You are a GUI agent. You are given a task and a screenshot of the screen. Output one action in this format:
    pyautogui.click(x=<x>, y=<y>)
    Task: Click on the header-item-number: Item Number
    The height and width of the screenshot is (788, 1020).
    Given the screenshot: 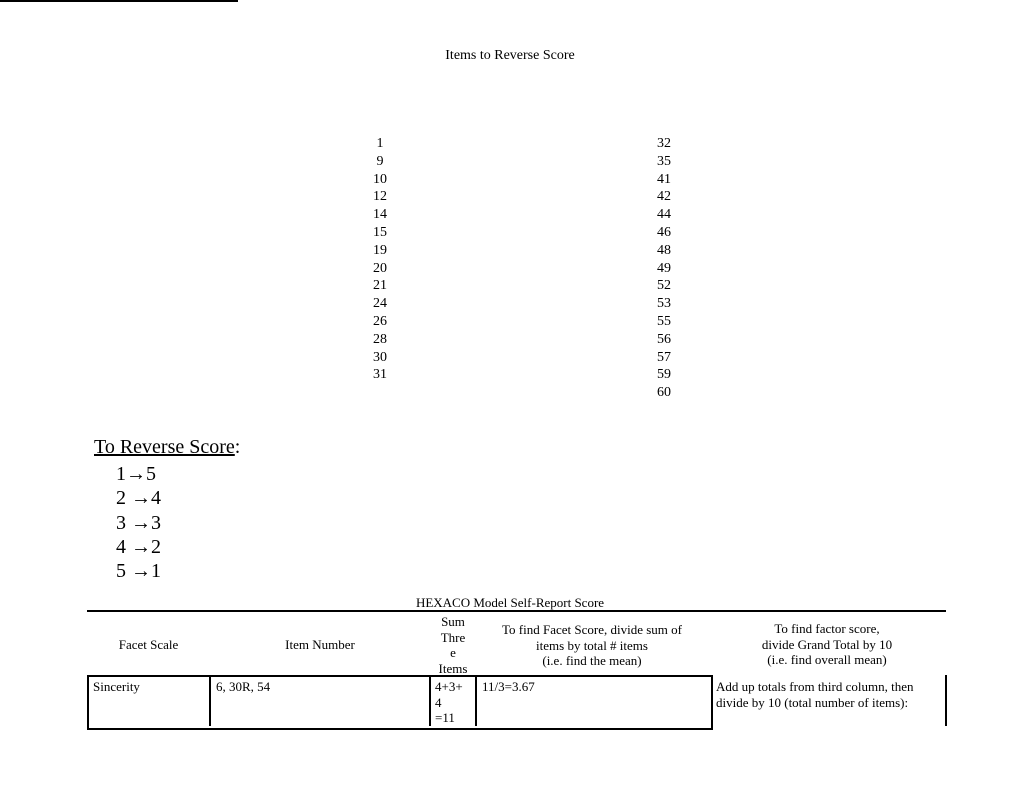 What is the action you would take?
    pyautogui.click(x=320, y=644)
    